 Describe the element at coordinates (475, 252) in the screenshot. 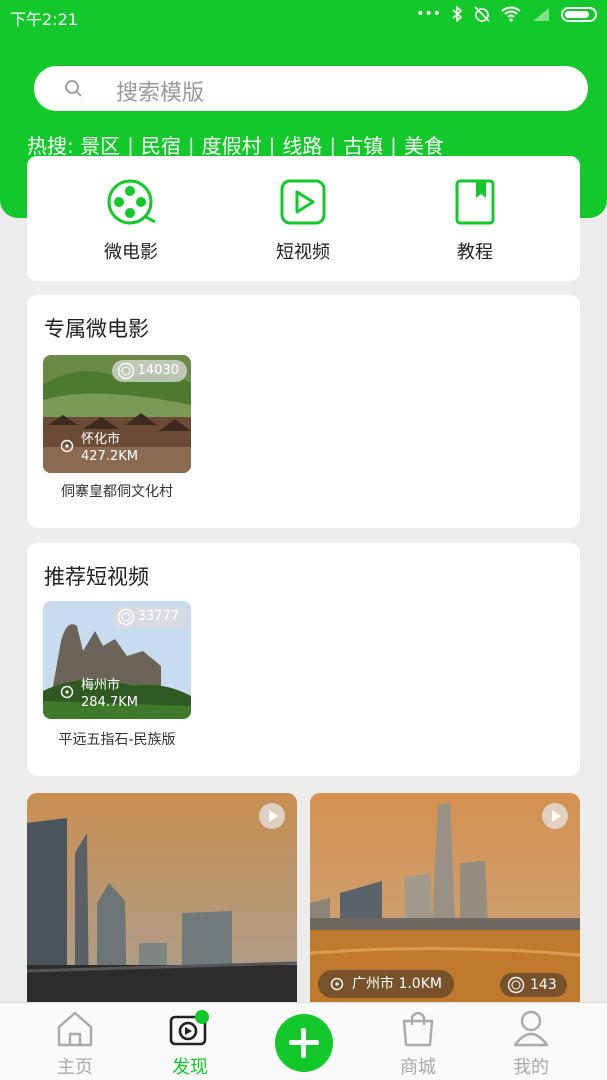

I see `quick-item-label: 教程` at that location.